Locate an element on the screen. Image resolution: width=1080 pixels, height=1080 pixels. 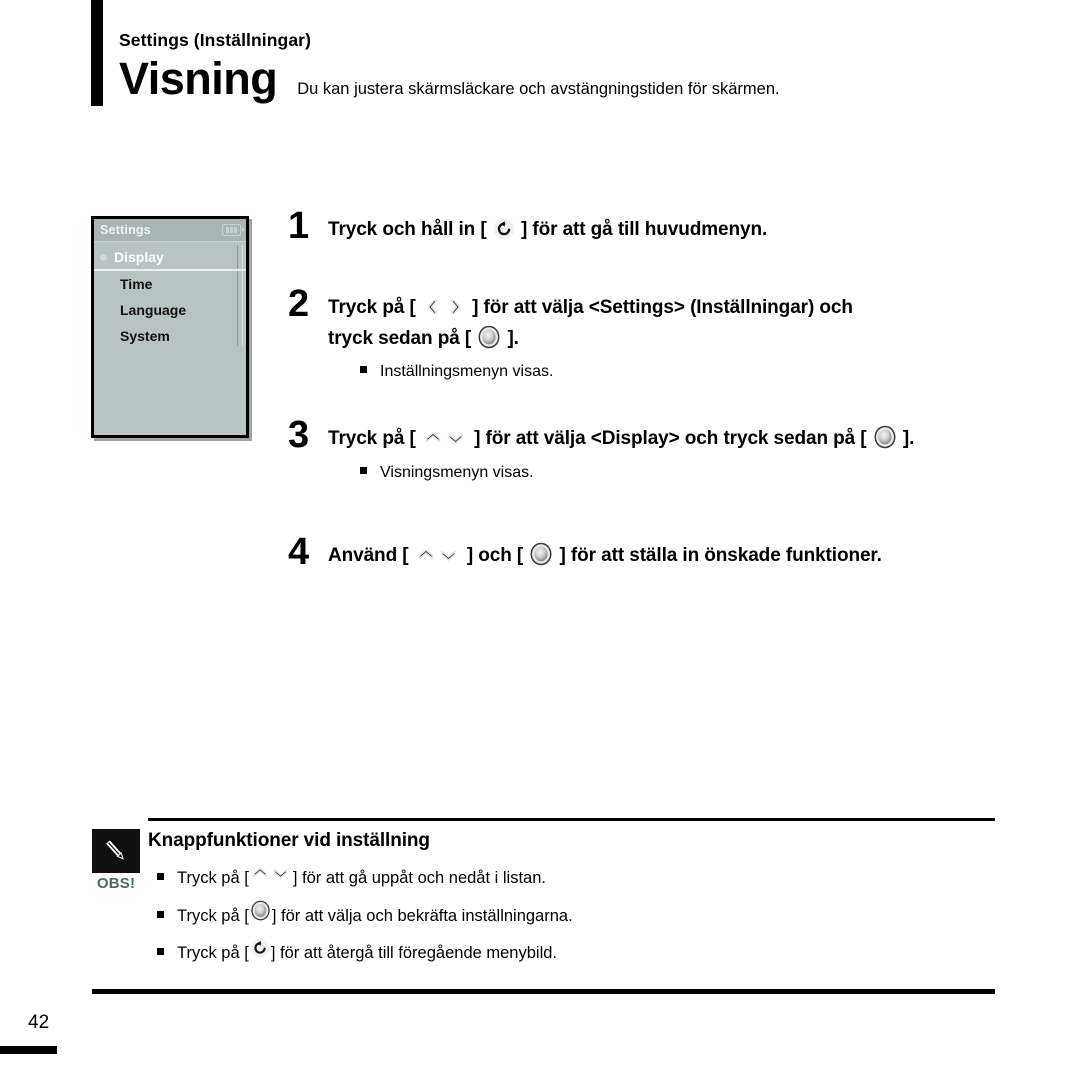
step-substep: Visningsmenyn visas. is located at coordinates (689, 473).